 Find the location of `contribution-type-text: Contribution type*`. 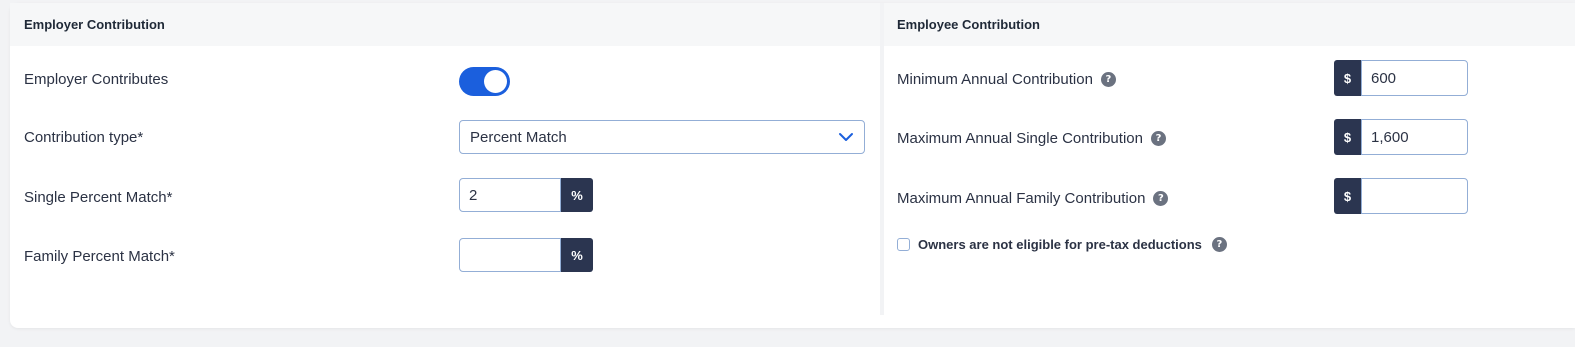

contribution-type-text: Contribution type* is located at coordinates (84, 137).